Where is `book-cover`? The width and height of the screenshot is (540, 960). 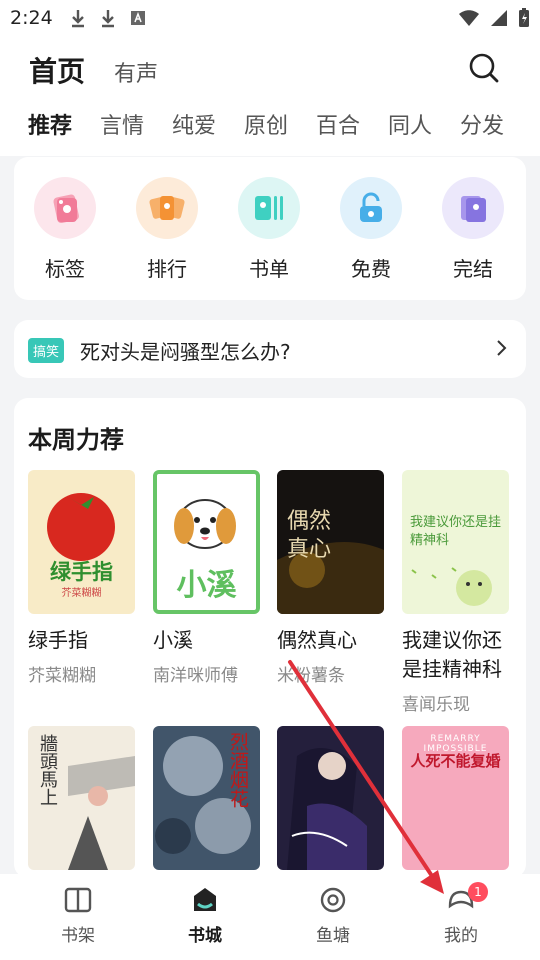 book-cover is located at coordinates (330, 798).